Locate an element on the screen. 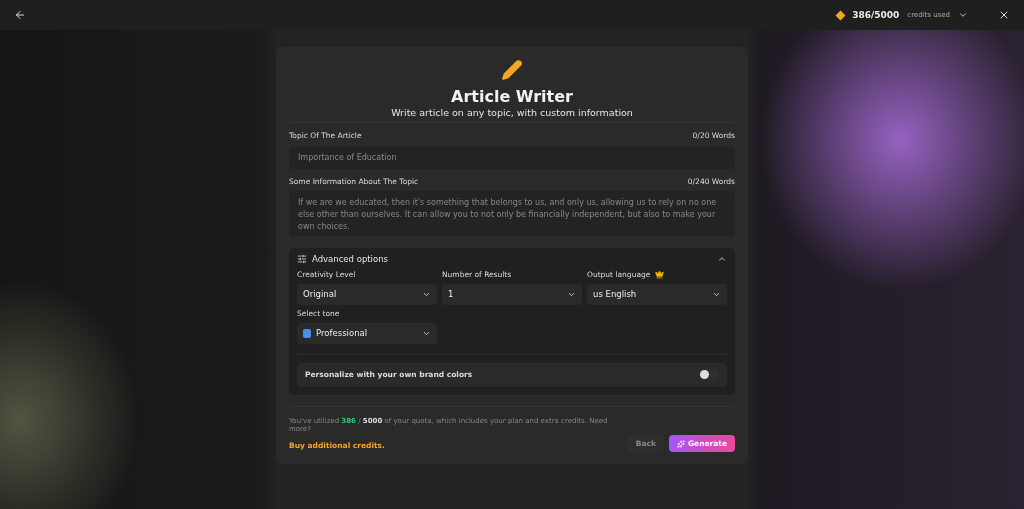 This screenshot has width=1024, height=509. toggle-switch is located at coordinates (709, 374).